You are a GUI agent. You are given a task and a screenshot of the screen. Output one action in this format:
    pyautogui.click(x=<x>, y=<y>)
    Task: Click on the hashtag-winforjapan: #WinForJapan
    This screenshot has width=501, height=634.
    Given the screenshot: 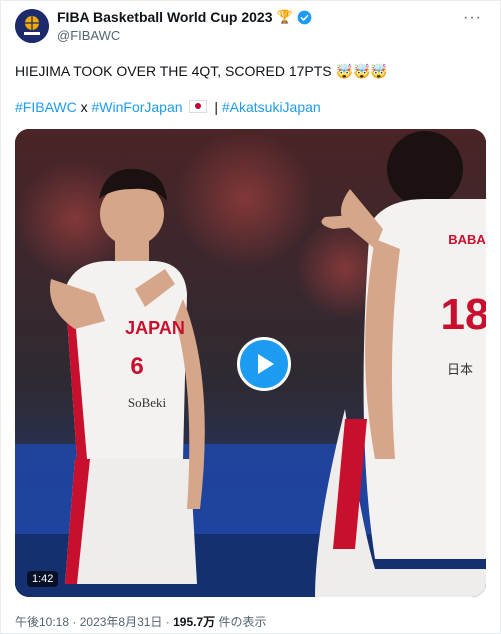 What is the action you would take?
    pyautogui.click(x=137, y=107)
    